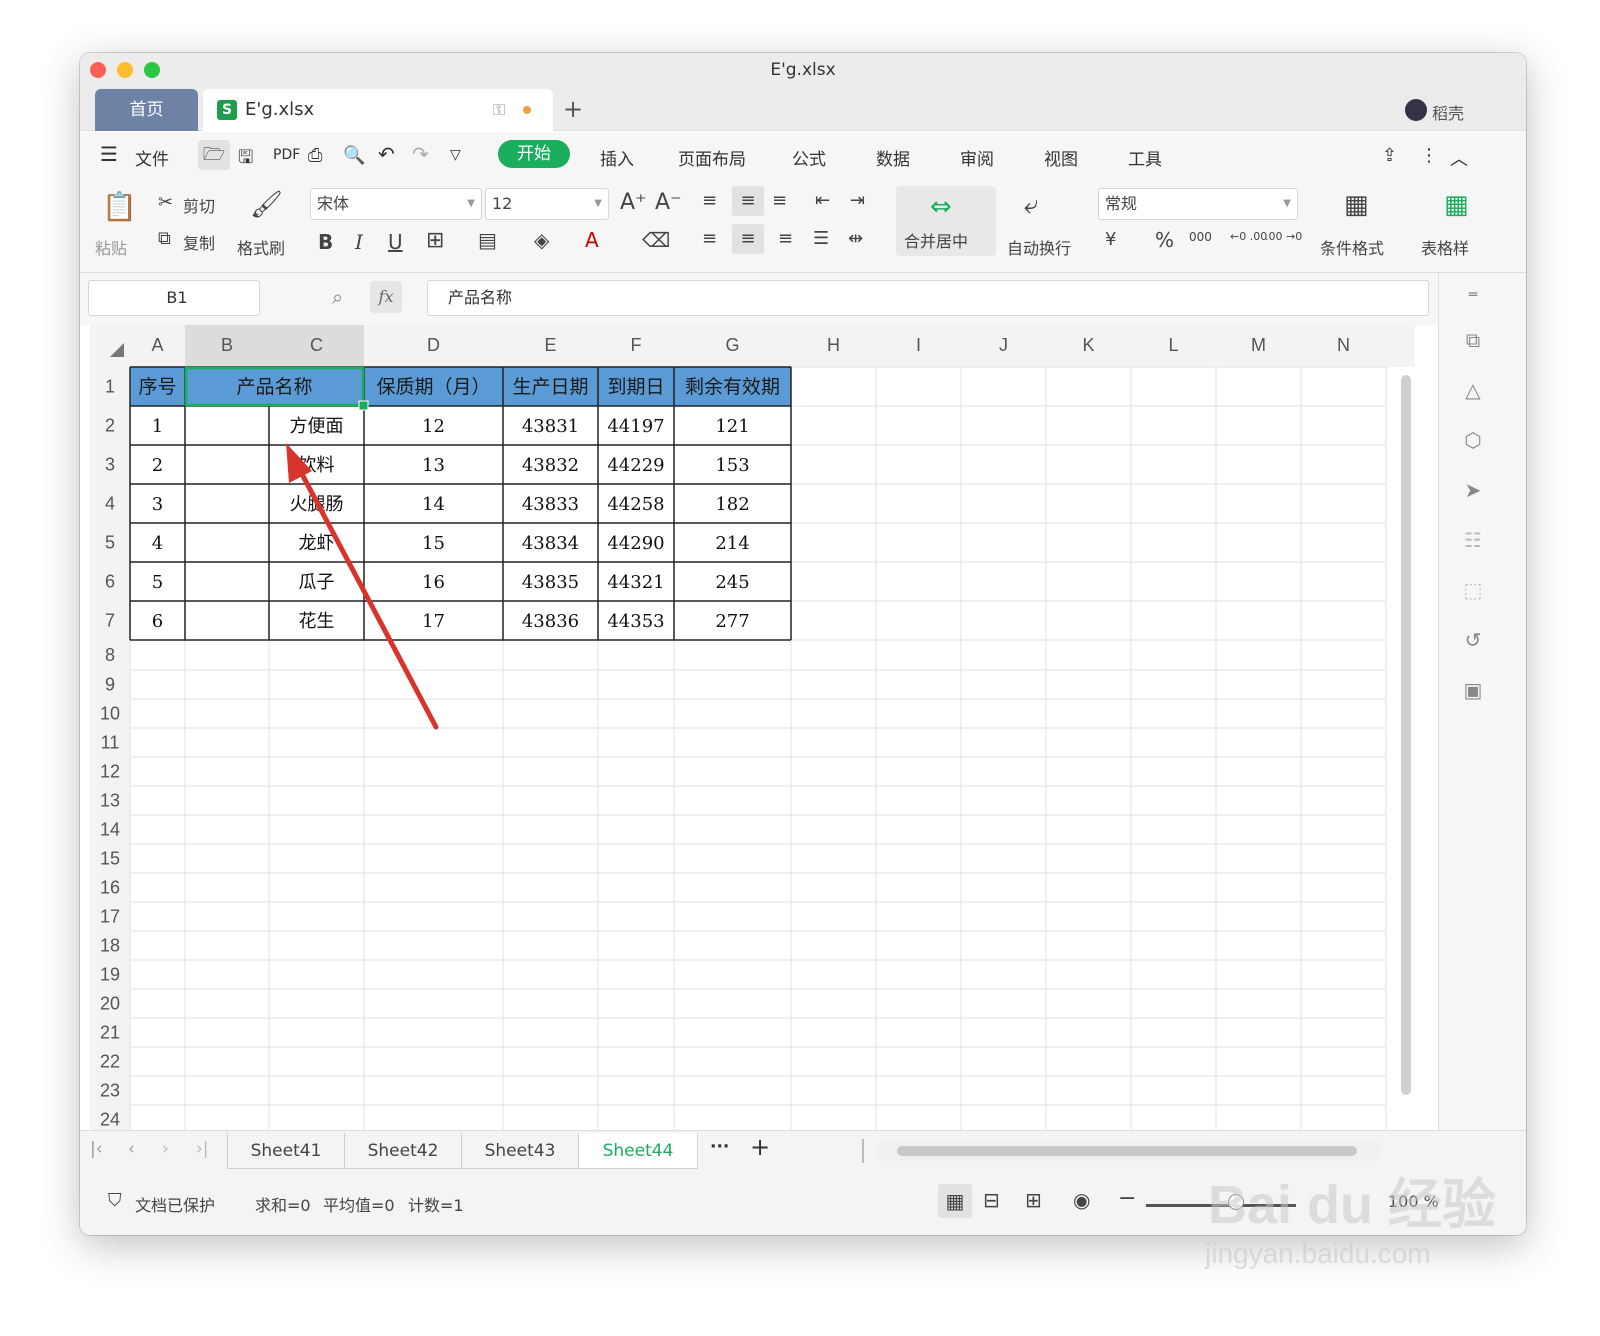  What do you see at coordinates (157, 426) in the screenshot?
I see `table-cell: 1` at bounding box center [157, 426].